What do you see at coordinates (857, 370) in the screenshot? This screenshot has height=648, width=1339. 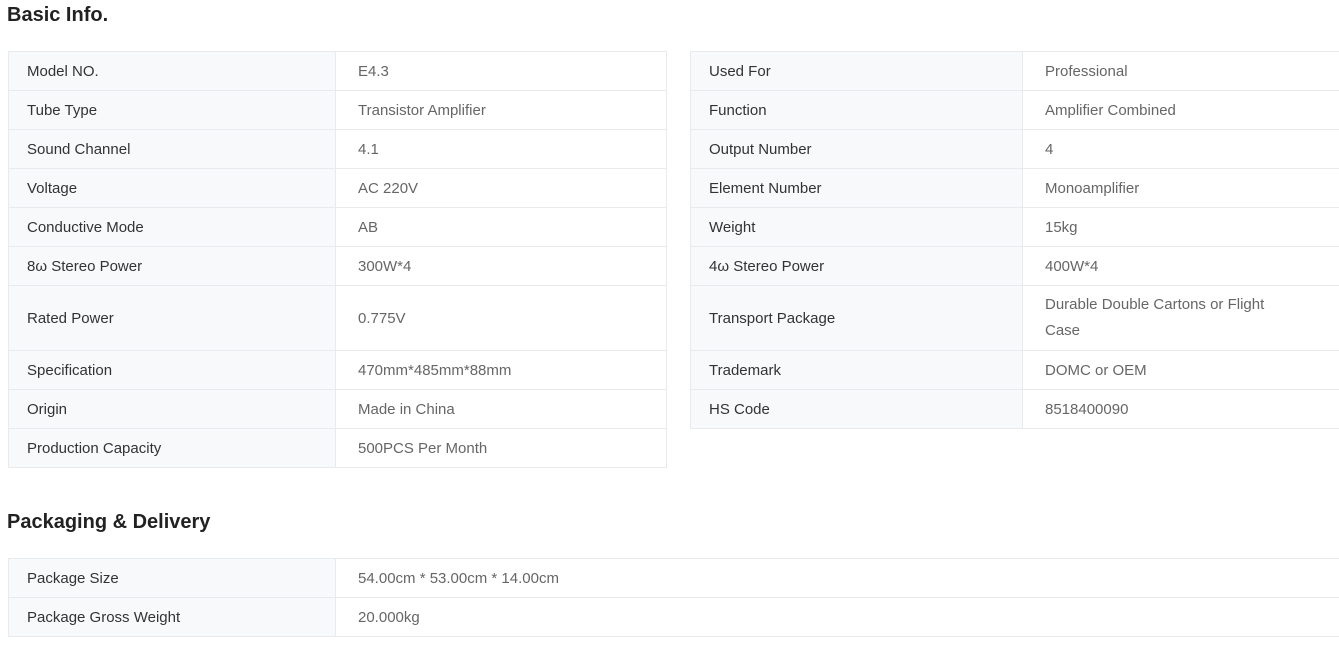 I see `spec-label: Trademark` at bounding box center [857, 370].